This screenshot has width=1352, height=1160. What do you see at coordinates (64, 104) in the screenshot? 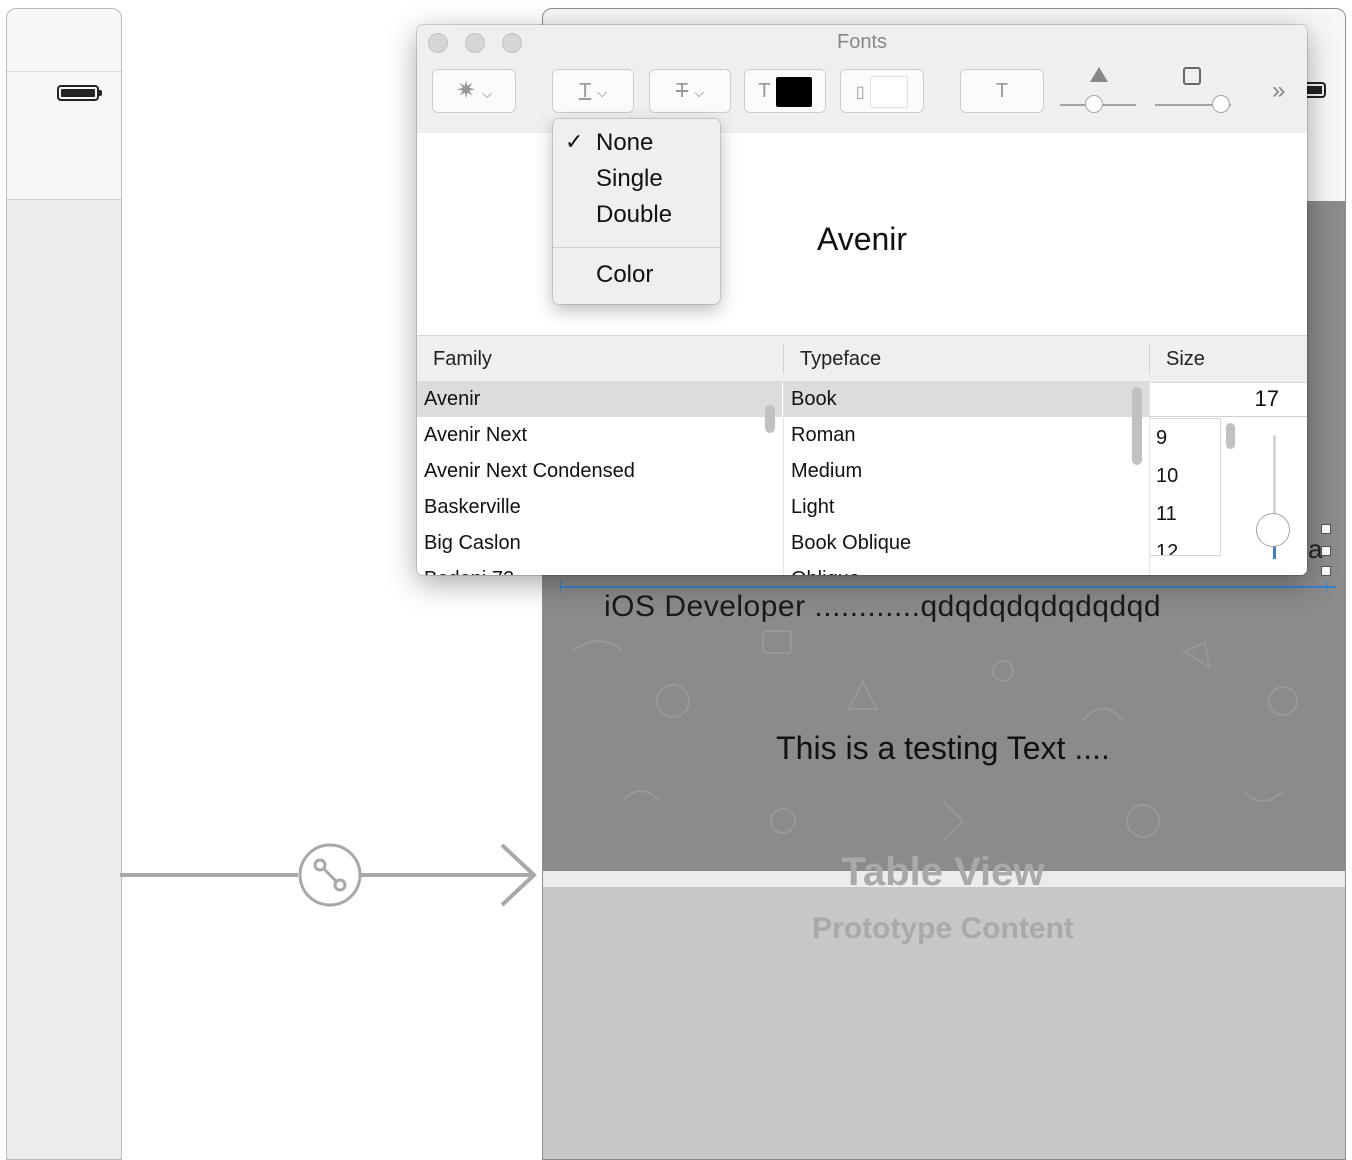
I see `navigation-bar` at bounding box center [64, 104].